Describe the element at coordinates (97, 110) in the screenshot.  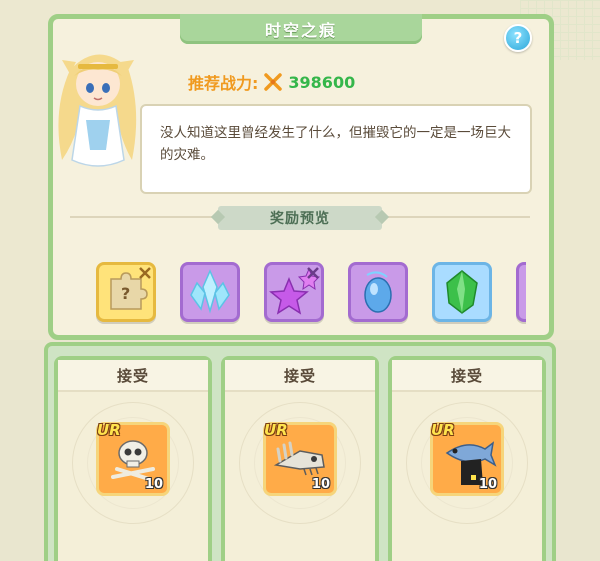
I see `hero-portrait` at that location.